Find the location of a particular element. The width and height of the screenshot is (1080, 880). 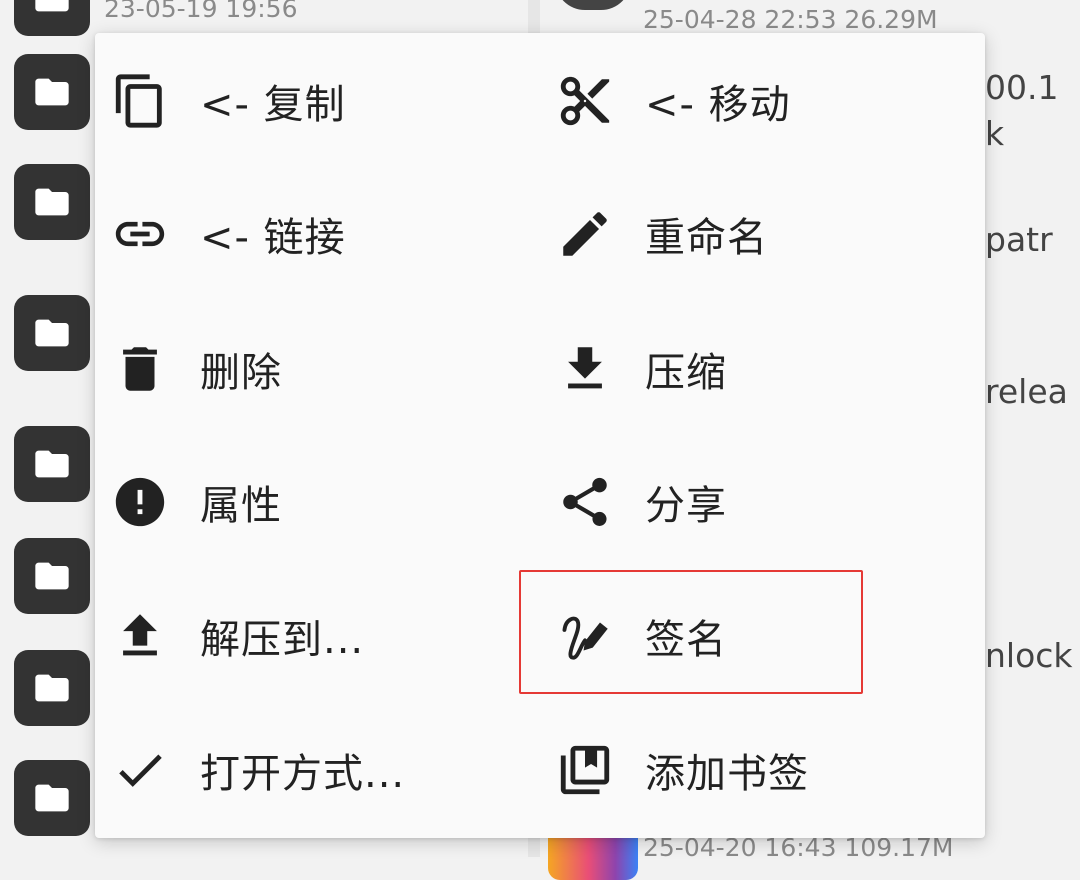

menu-item-delete: 删除 is located at coordinates (330, 369).